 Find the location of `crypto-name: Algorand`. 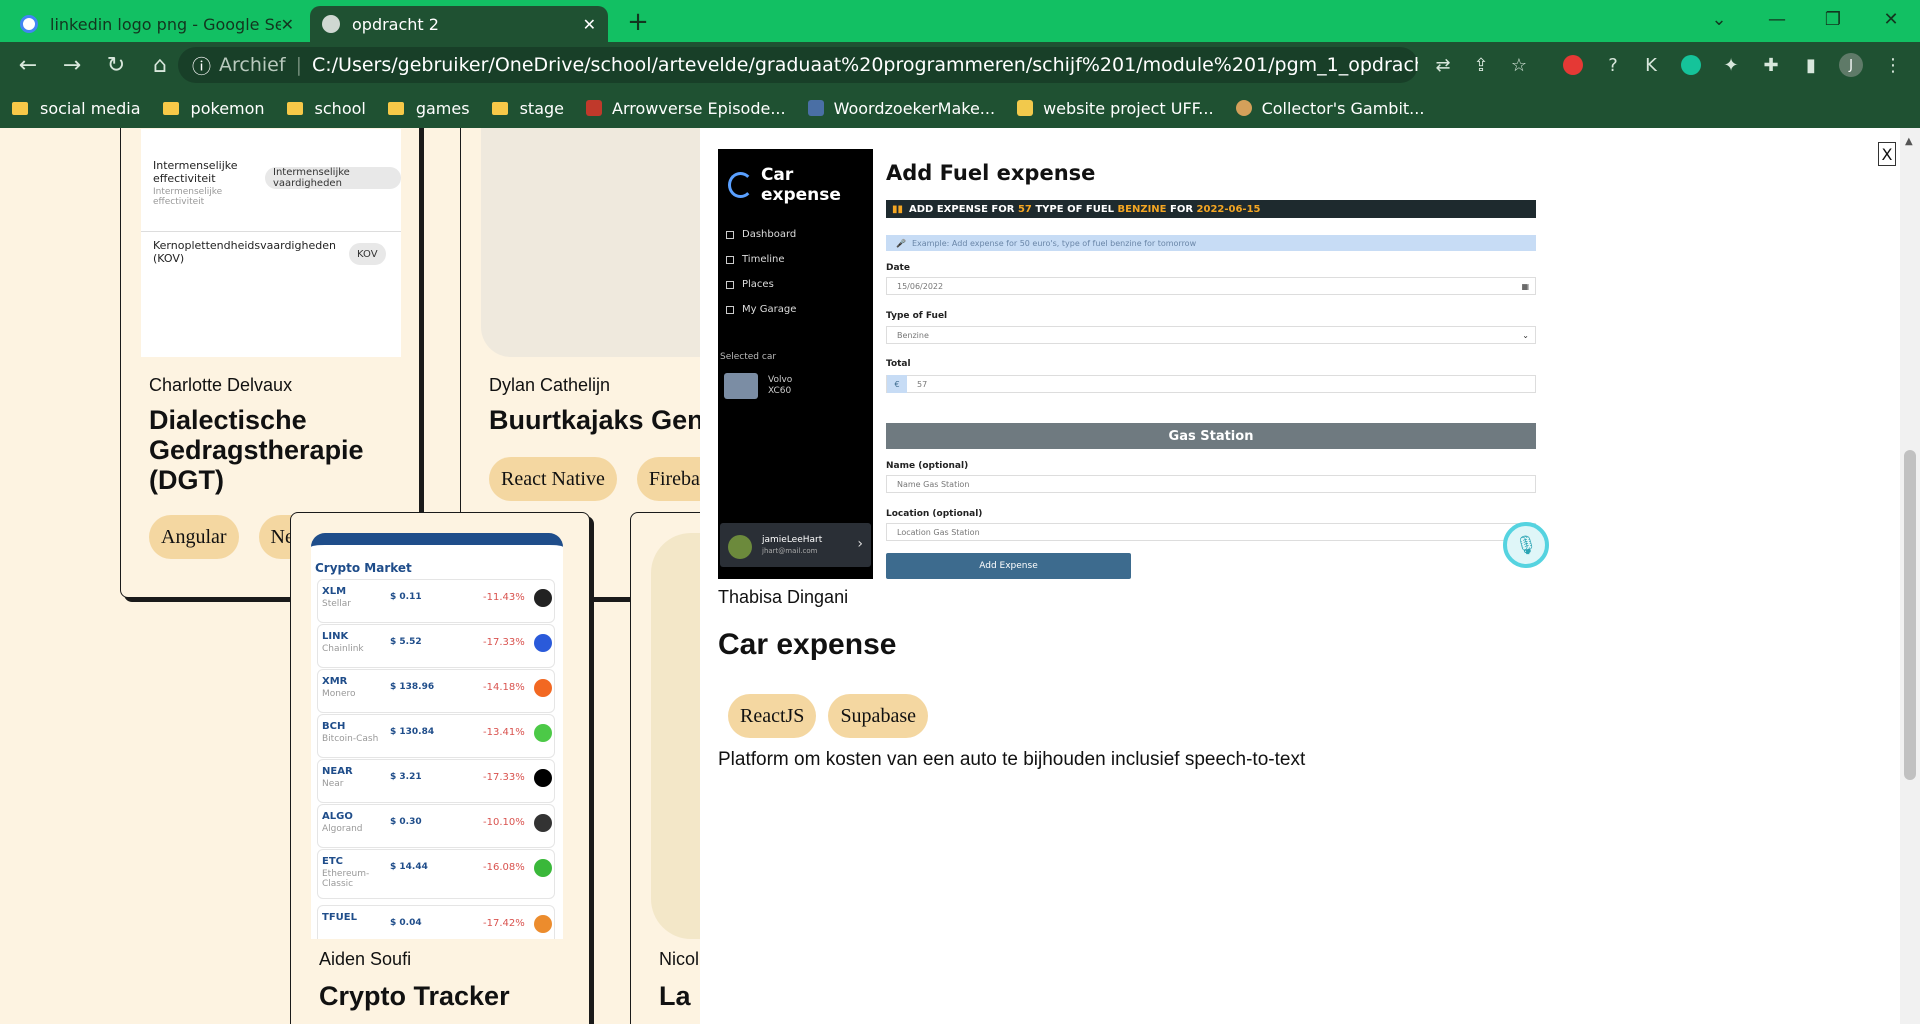

crypto-name: Algorand is located at coordinates (342, 829).